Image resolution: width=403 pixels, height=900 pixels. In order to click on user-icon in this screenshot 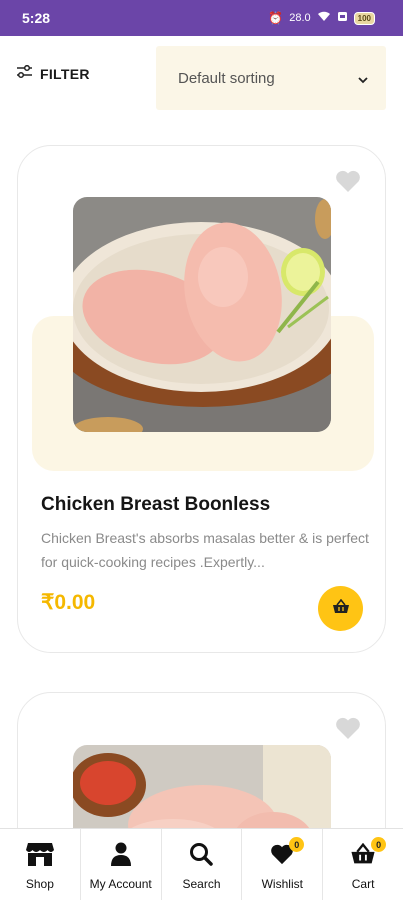, I will do `click(121, 854)`.